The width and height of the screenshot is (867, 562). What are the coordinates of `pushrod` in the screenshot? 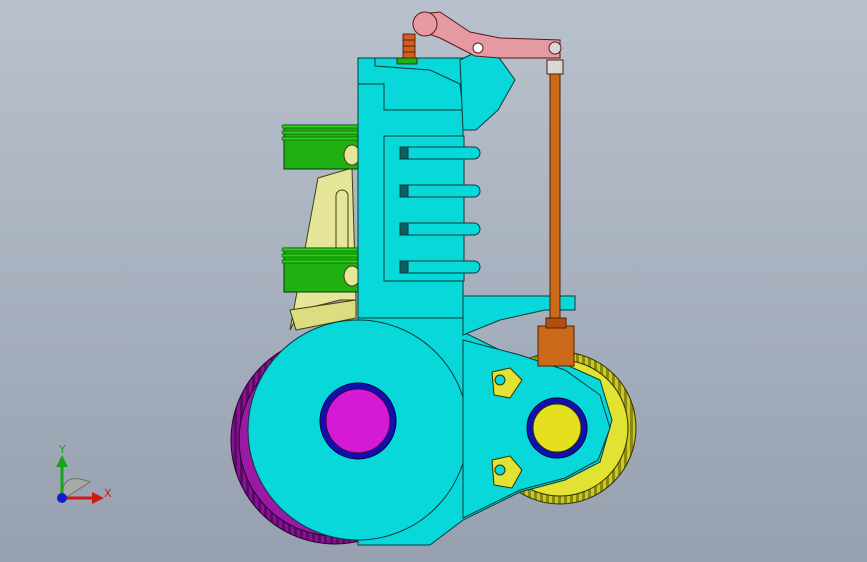 It's located at (556, 213).